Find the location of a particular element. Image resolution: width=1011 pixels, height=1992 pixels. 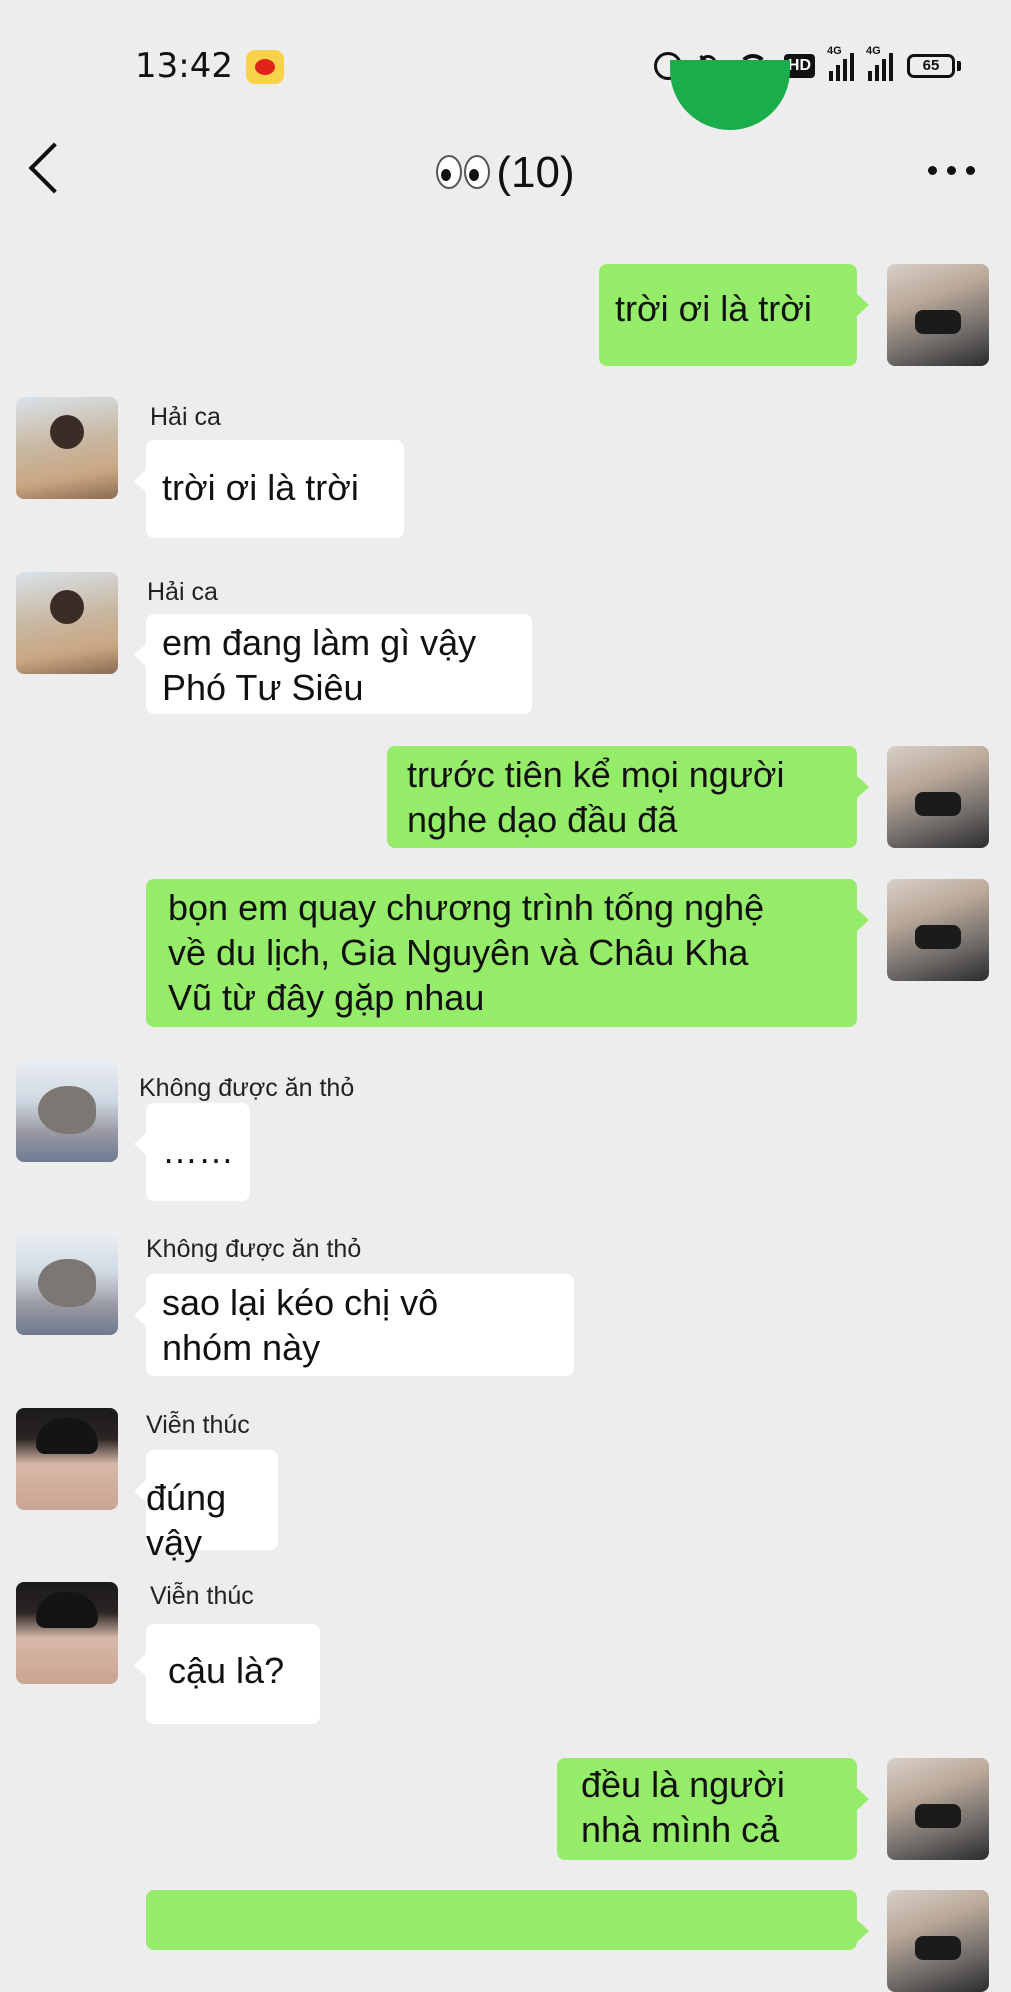

more-options-icon is located at coordinates (951, 170).